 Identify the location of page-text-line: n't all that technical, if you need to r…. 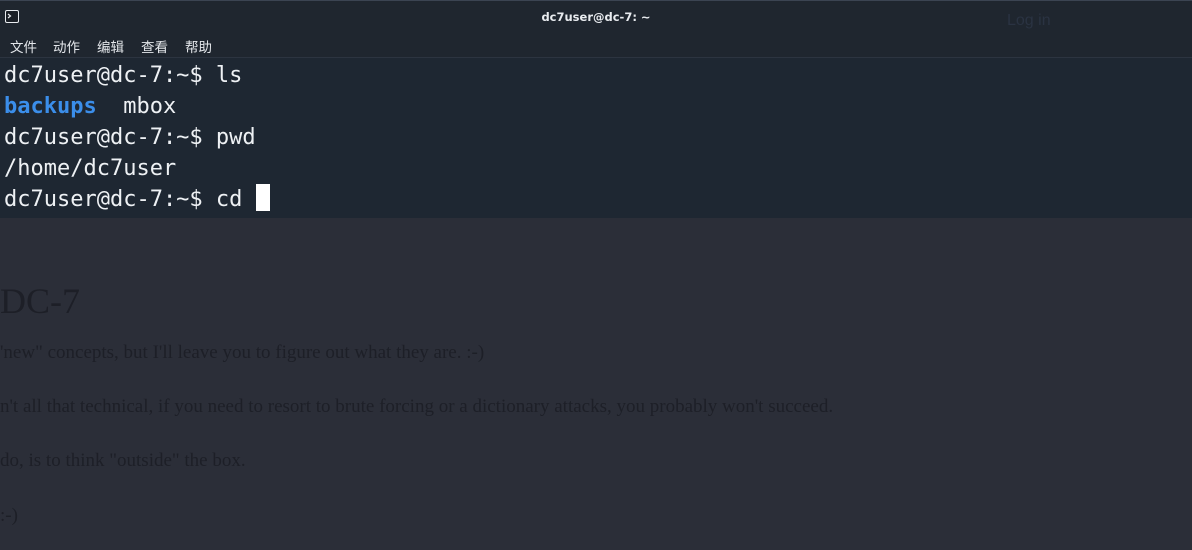
(417, 406).